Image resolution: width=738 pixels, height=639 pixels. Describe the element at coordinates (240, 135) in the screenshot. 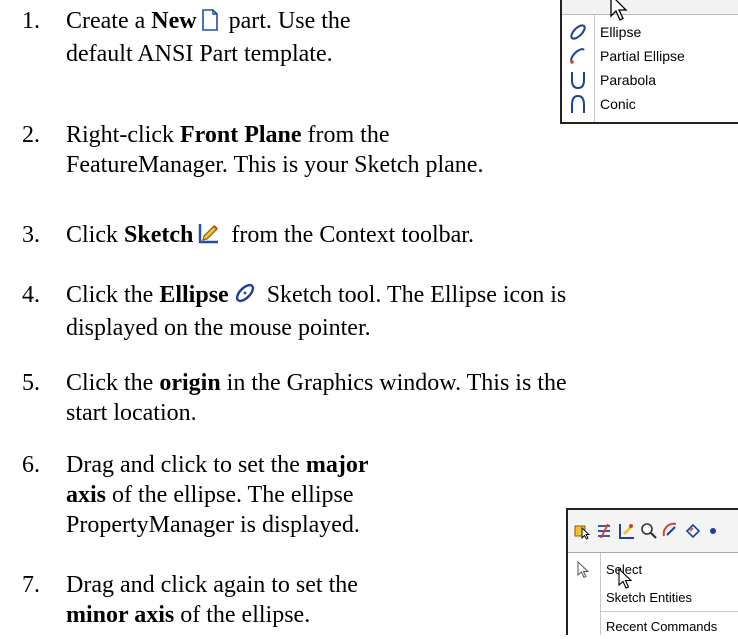

I see `step-bold: Front Plane` at that location.